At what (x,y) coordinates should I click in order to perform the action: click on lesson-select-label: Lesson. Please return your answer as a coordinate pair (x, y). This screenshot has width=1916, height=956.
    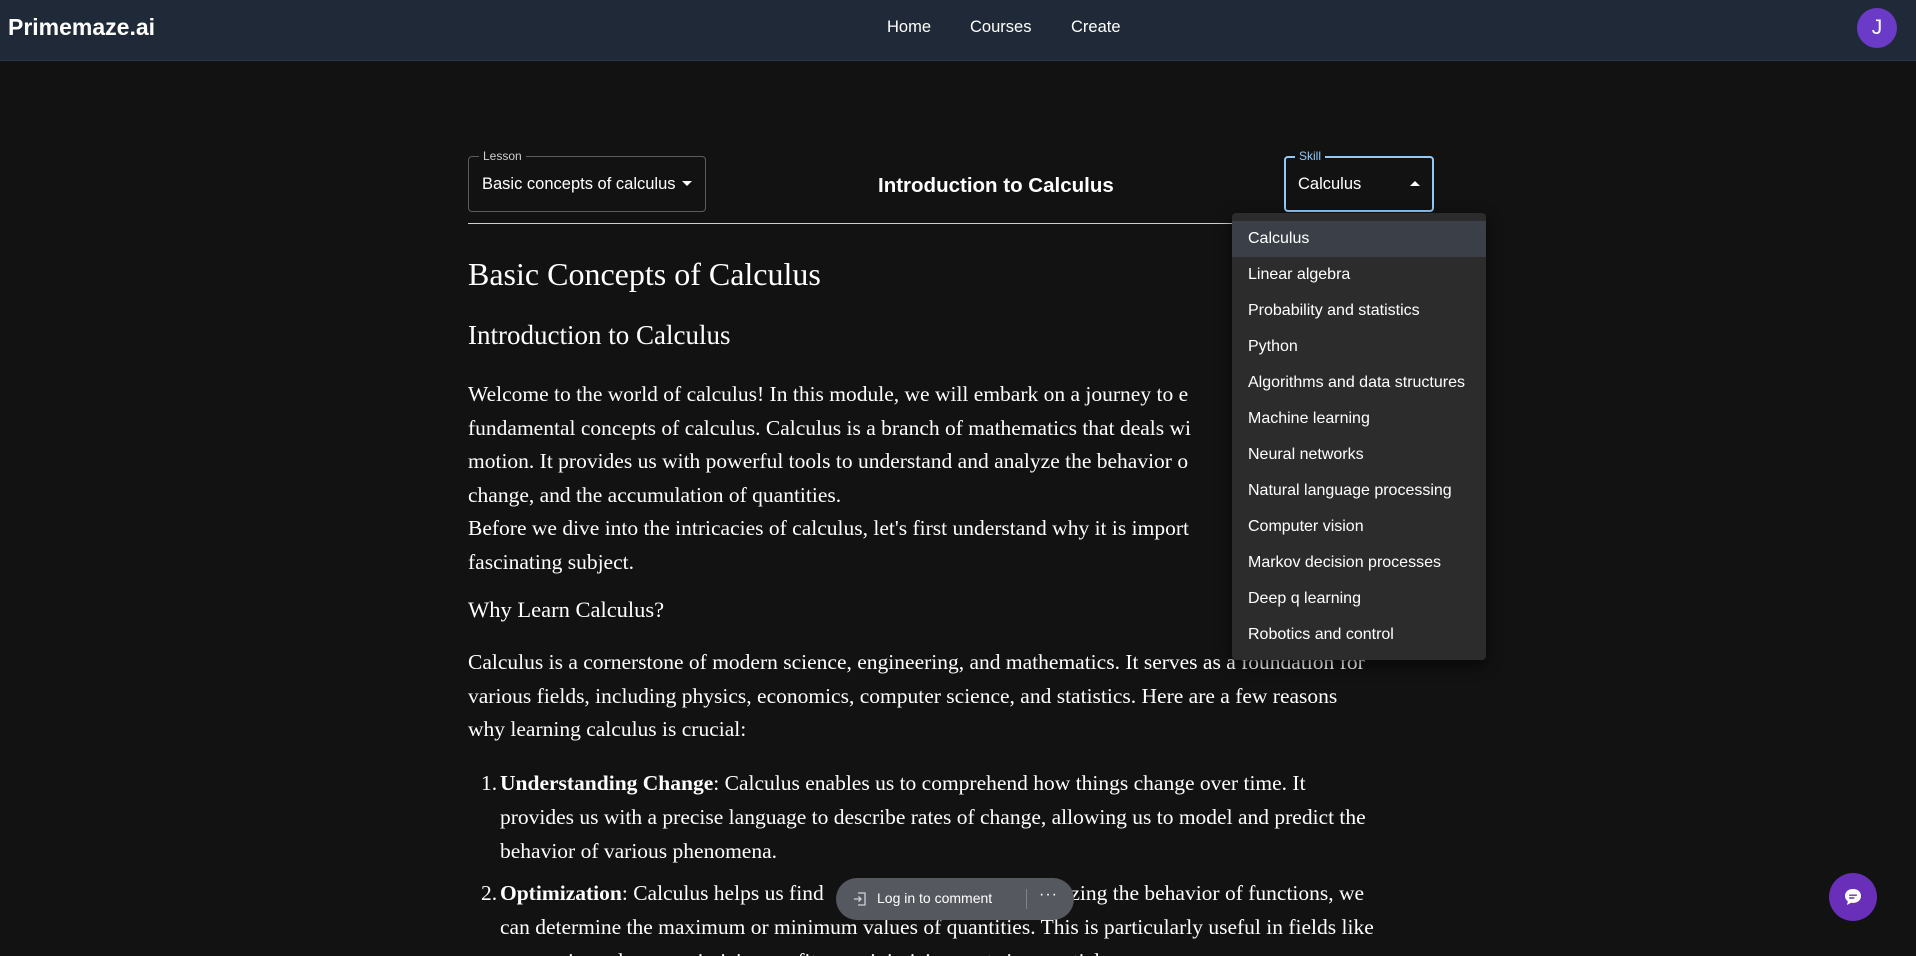
    Looking at the image, I should click on (502, 156).